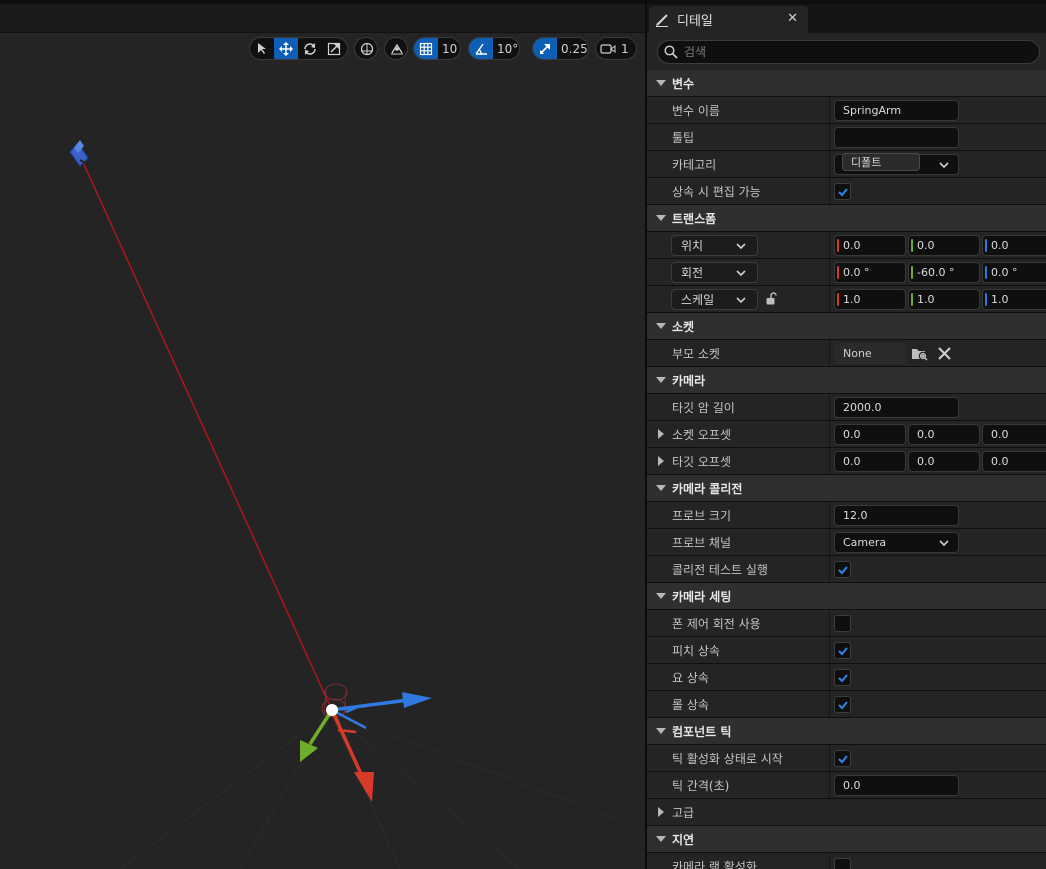 The height and width of the screenshot is (869, 1046). Describe the element at coordinates (846, 596) in the screenshot. I see `category-camera-settings: 카메라 세팅` at that location.